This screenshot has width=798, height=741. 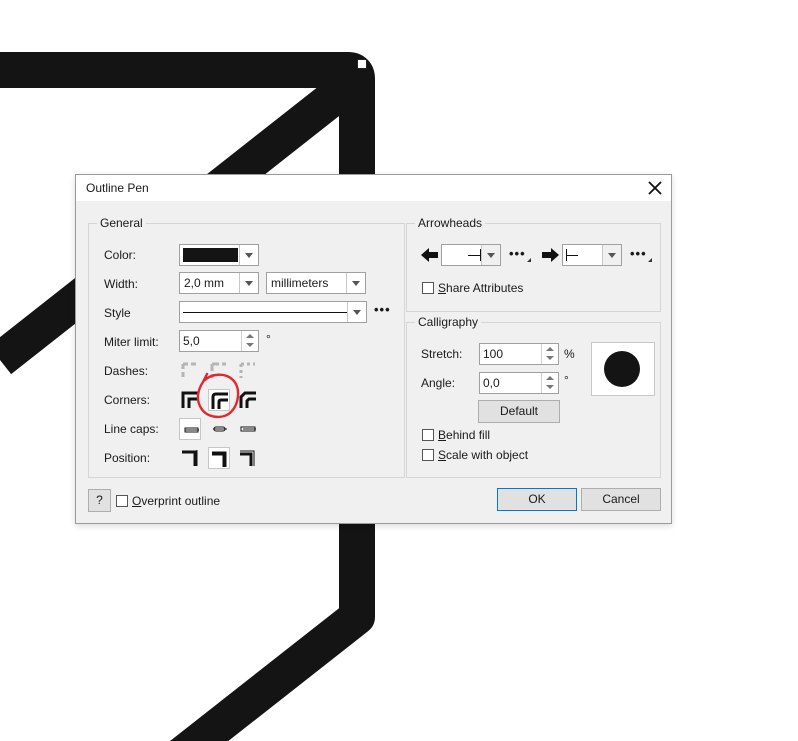 I want to click on behind-fill-checkbox, so click(x=428, y=435).